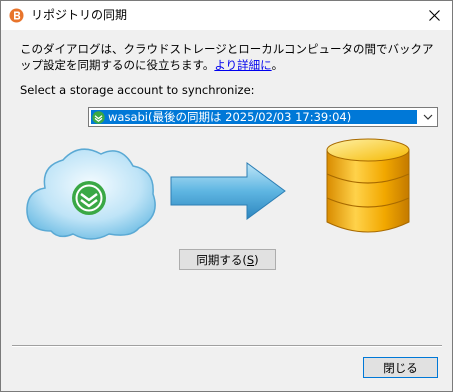 The width and height of the screenshot is (453, 392). I want to click on selected-account: wasabi(最後の同期は 2025/02/03 17:39:04), so click(254, 117).